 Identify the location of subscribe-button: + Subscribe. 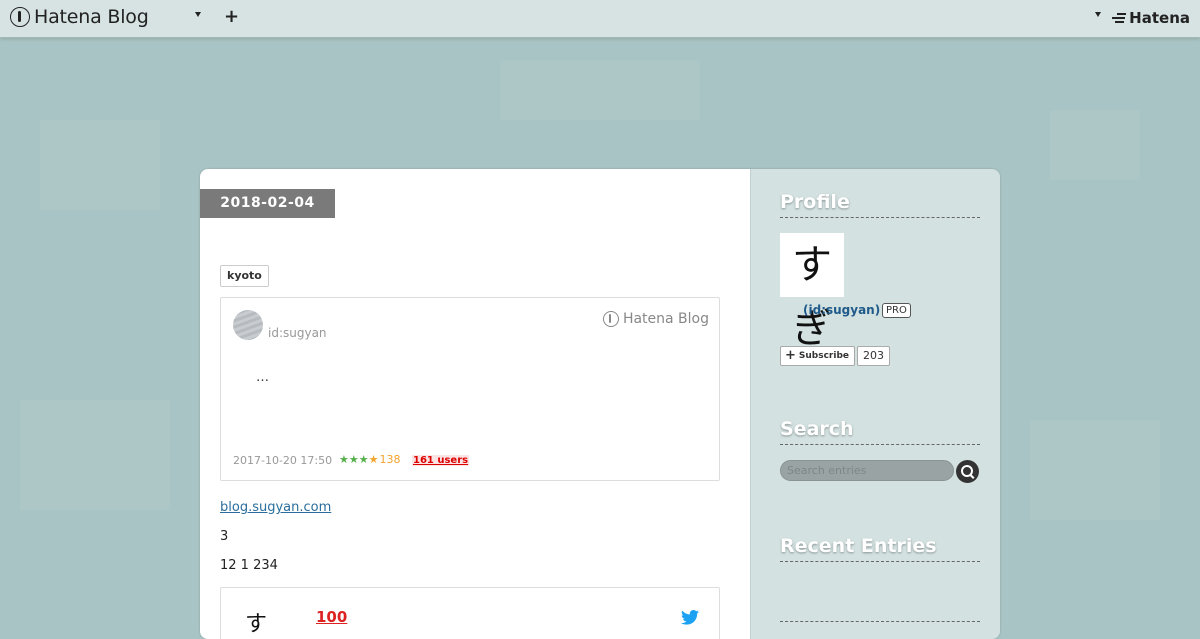
(817, 356).